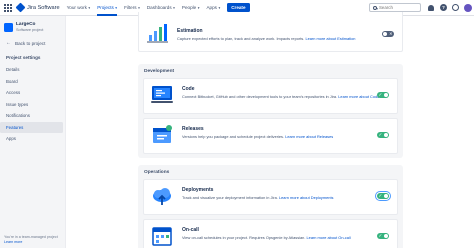  I want to click on sidebar-item-issue-types: Issue types, so click(31, 105).